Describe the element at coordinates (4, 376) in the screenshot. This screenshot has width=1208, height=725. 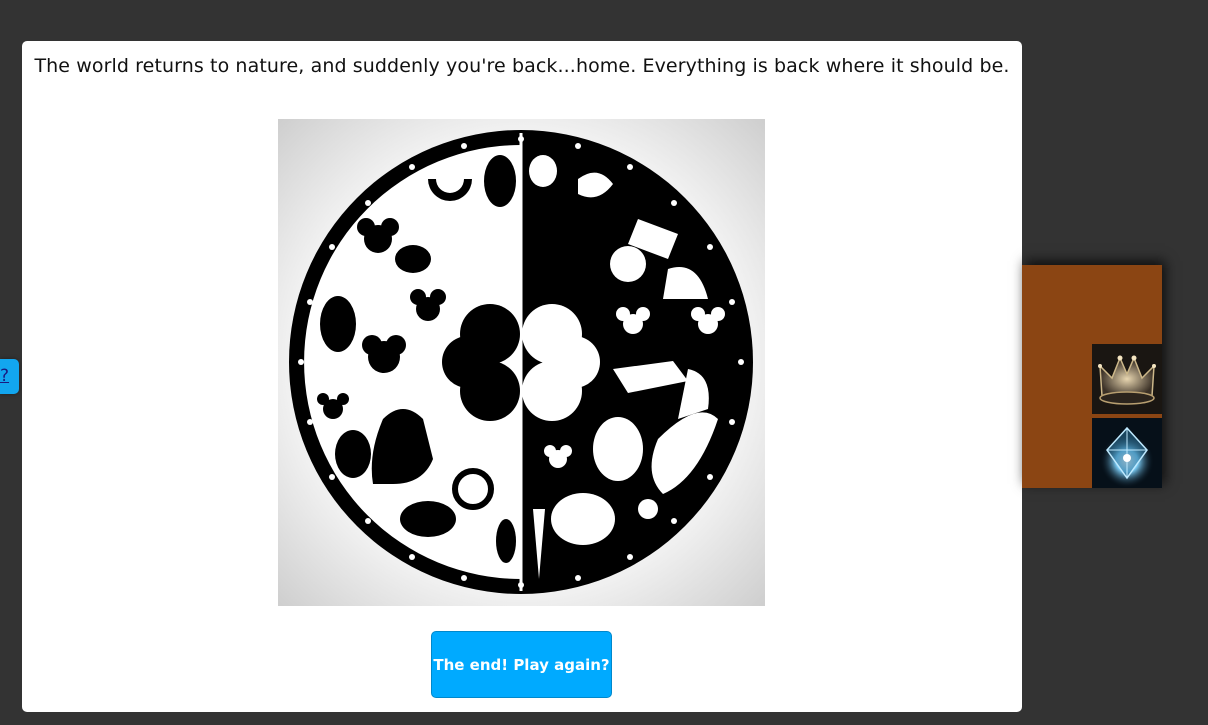
I see `help-label: ?` at that location.